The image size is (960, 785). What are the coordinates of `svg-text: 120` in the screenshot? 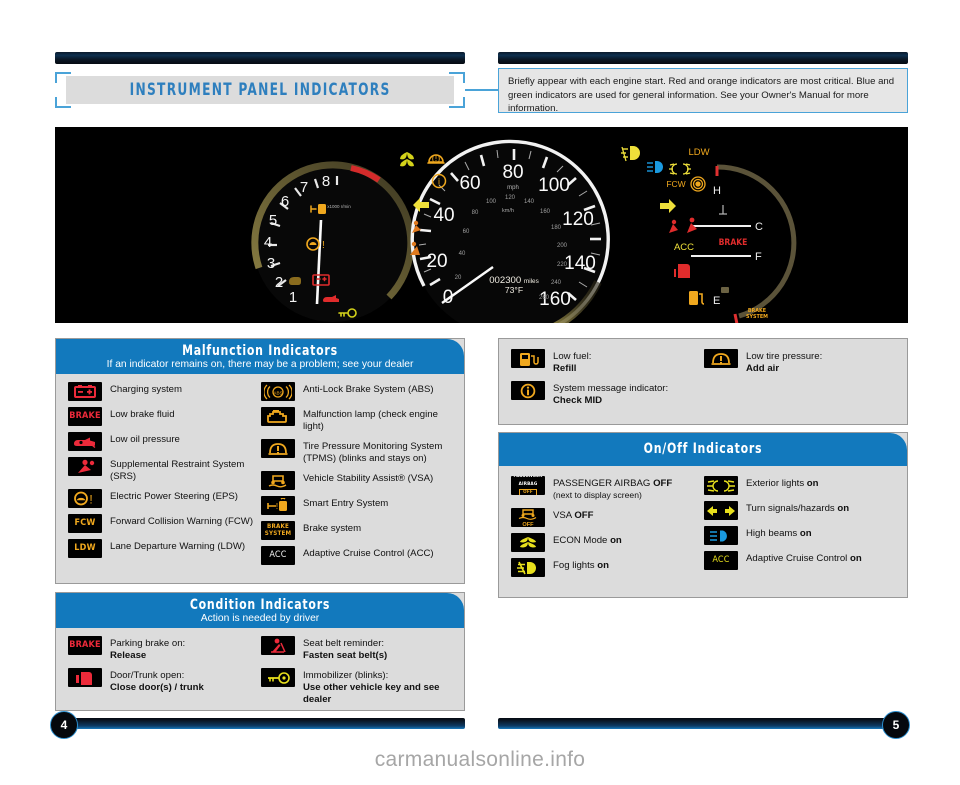 It's located at (578, 219).